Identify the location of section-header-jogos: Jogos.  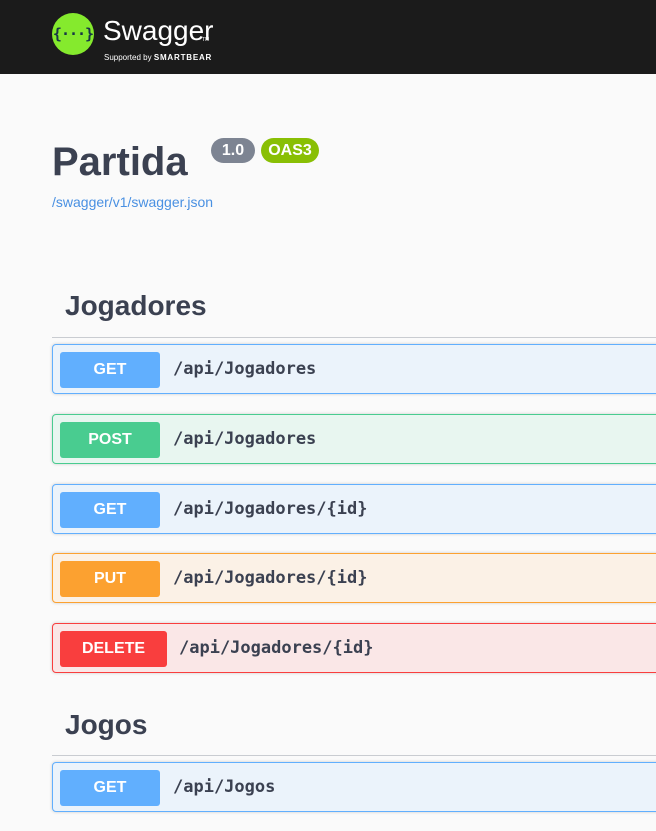
(354, 728).